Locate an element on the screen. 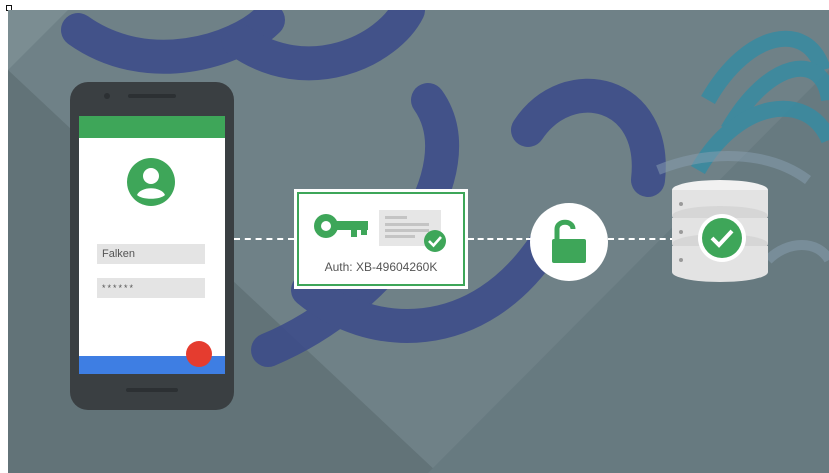  phone: Falken ****** is located at coordinates (152, 246).